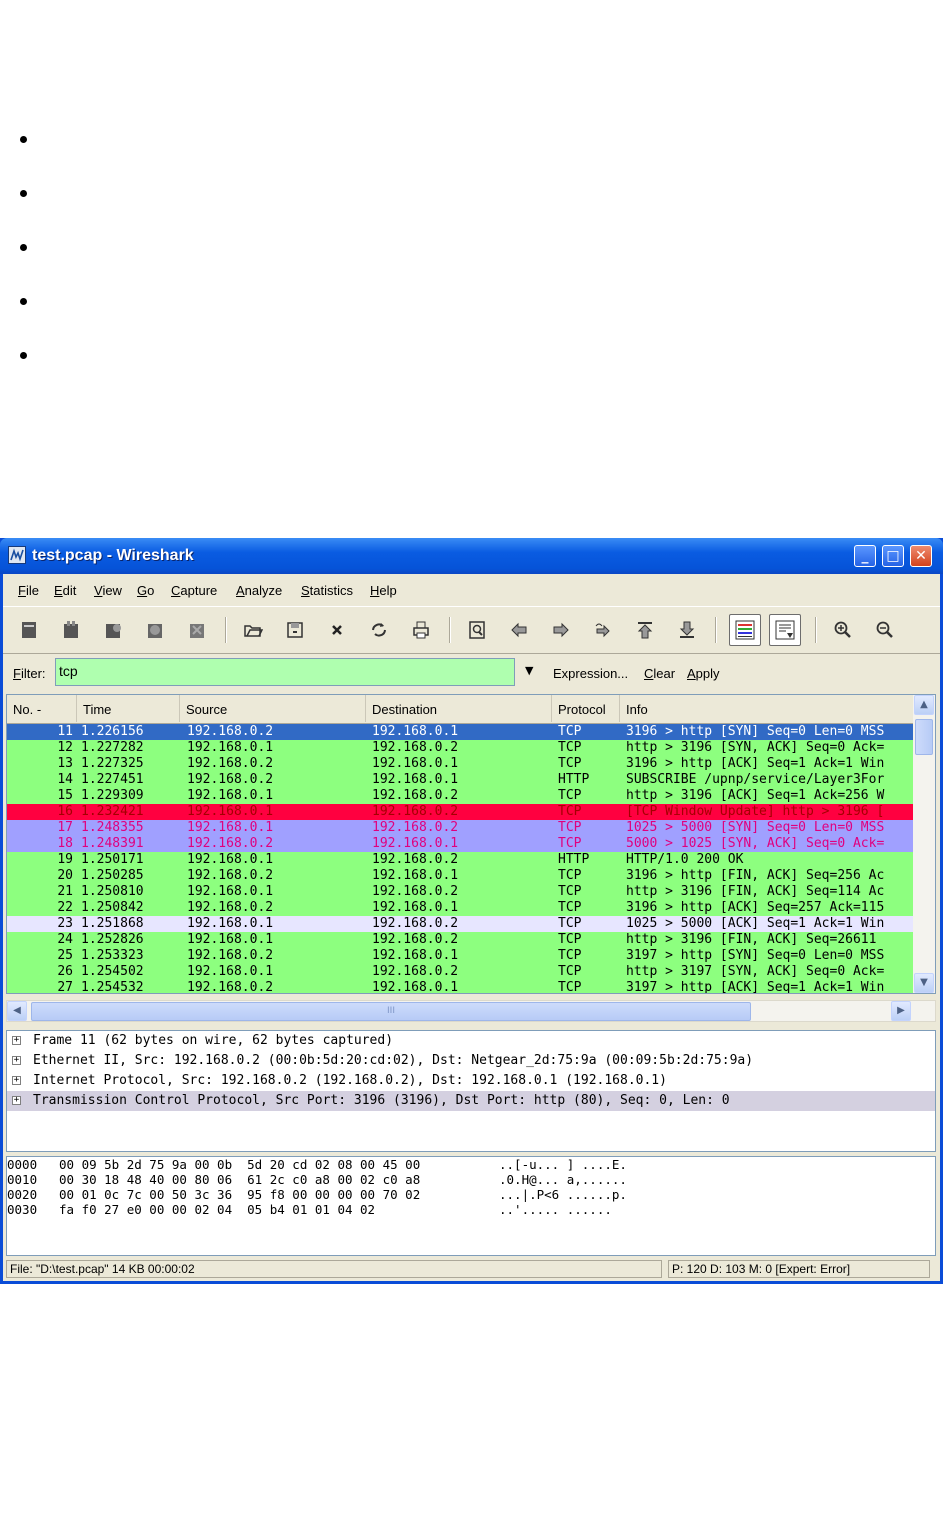  Describe the element at coordinates (659, 673) in the screenshot. I see `clear-button: Clear` at that location.